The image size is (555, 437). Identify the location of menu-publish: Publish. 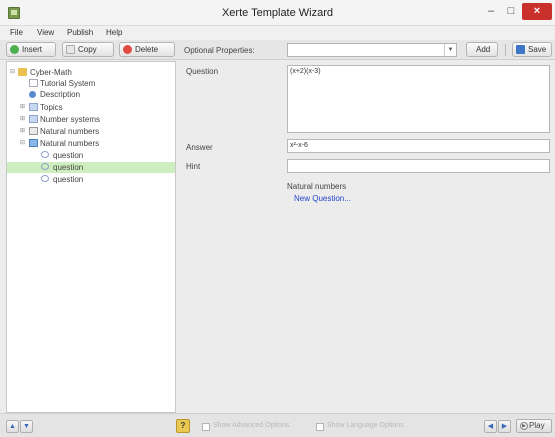
(80, 32).